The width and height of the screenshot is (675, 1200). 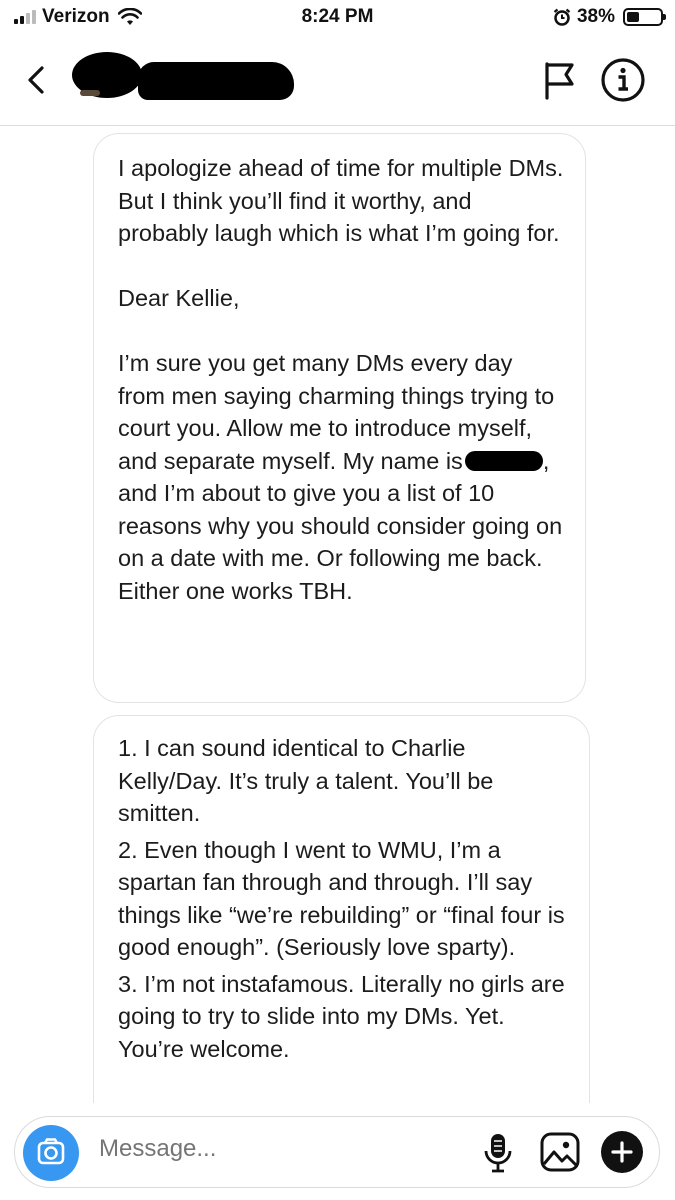 I want to click on image-icon, so click(x=560, y=1152).